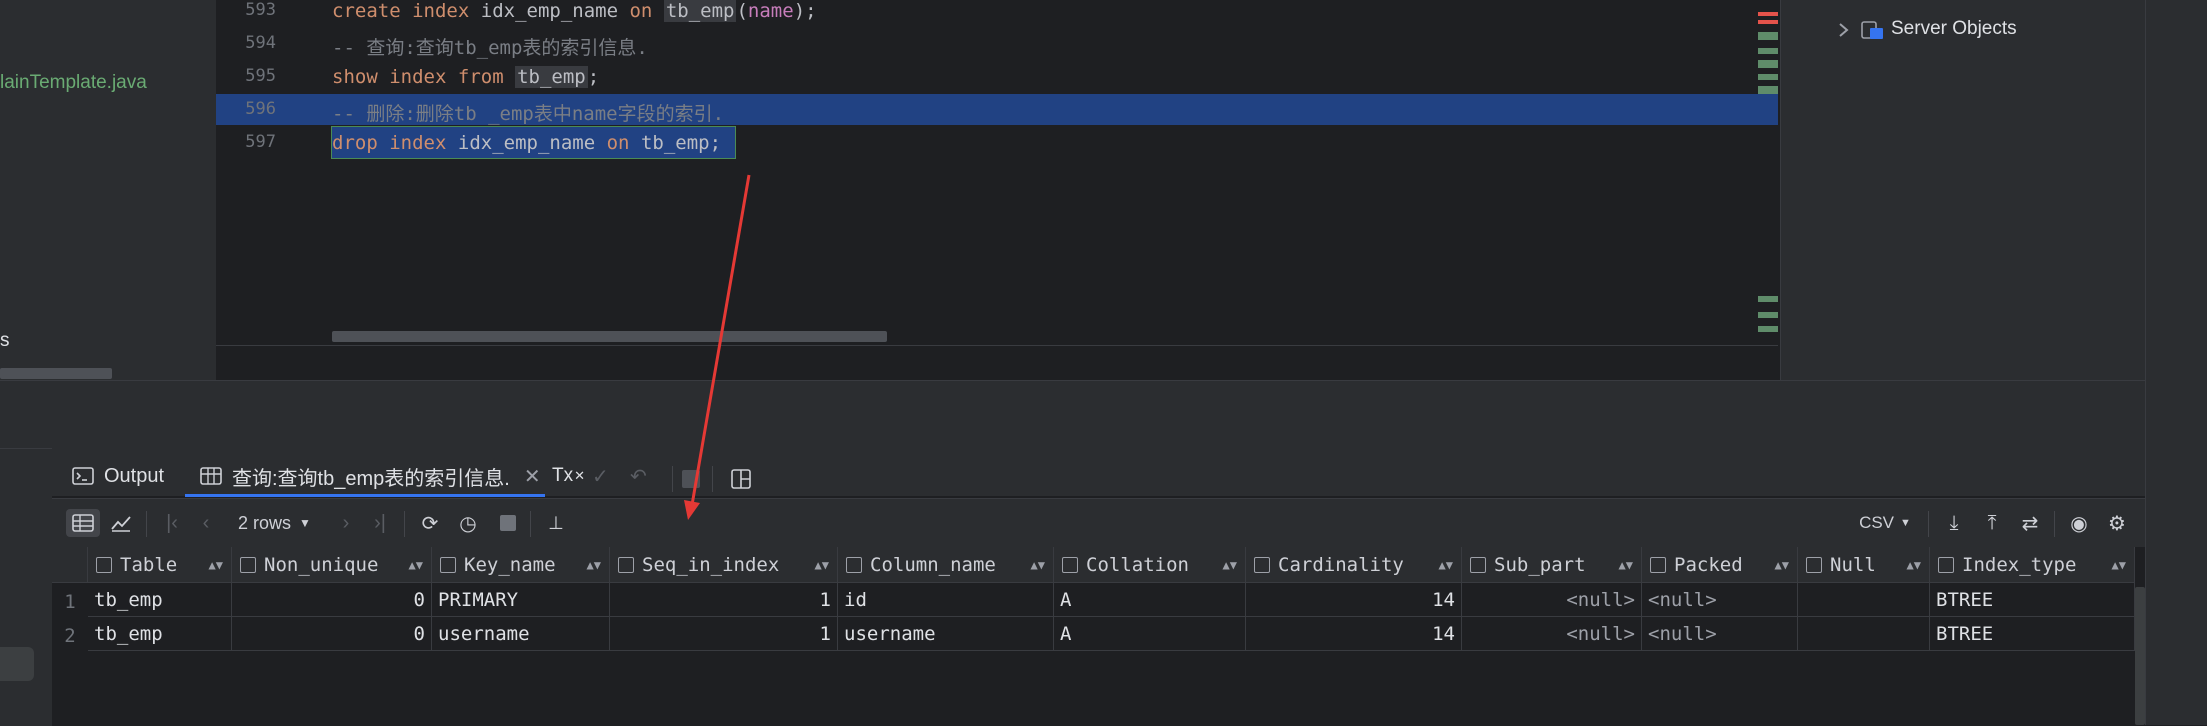  What do you see at coordinates (556, 523) in the screenshot?
I see `pin-icon: ⊥` at bounding box center [556, 523].